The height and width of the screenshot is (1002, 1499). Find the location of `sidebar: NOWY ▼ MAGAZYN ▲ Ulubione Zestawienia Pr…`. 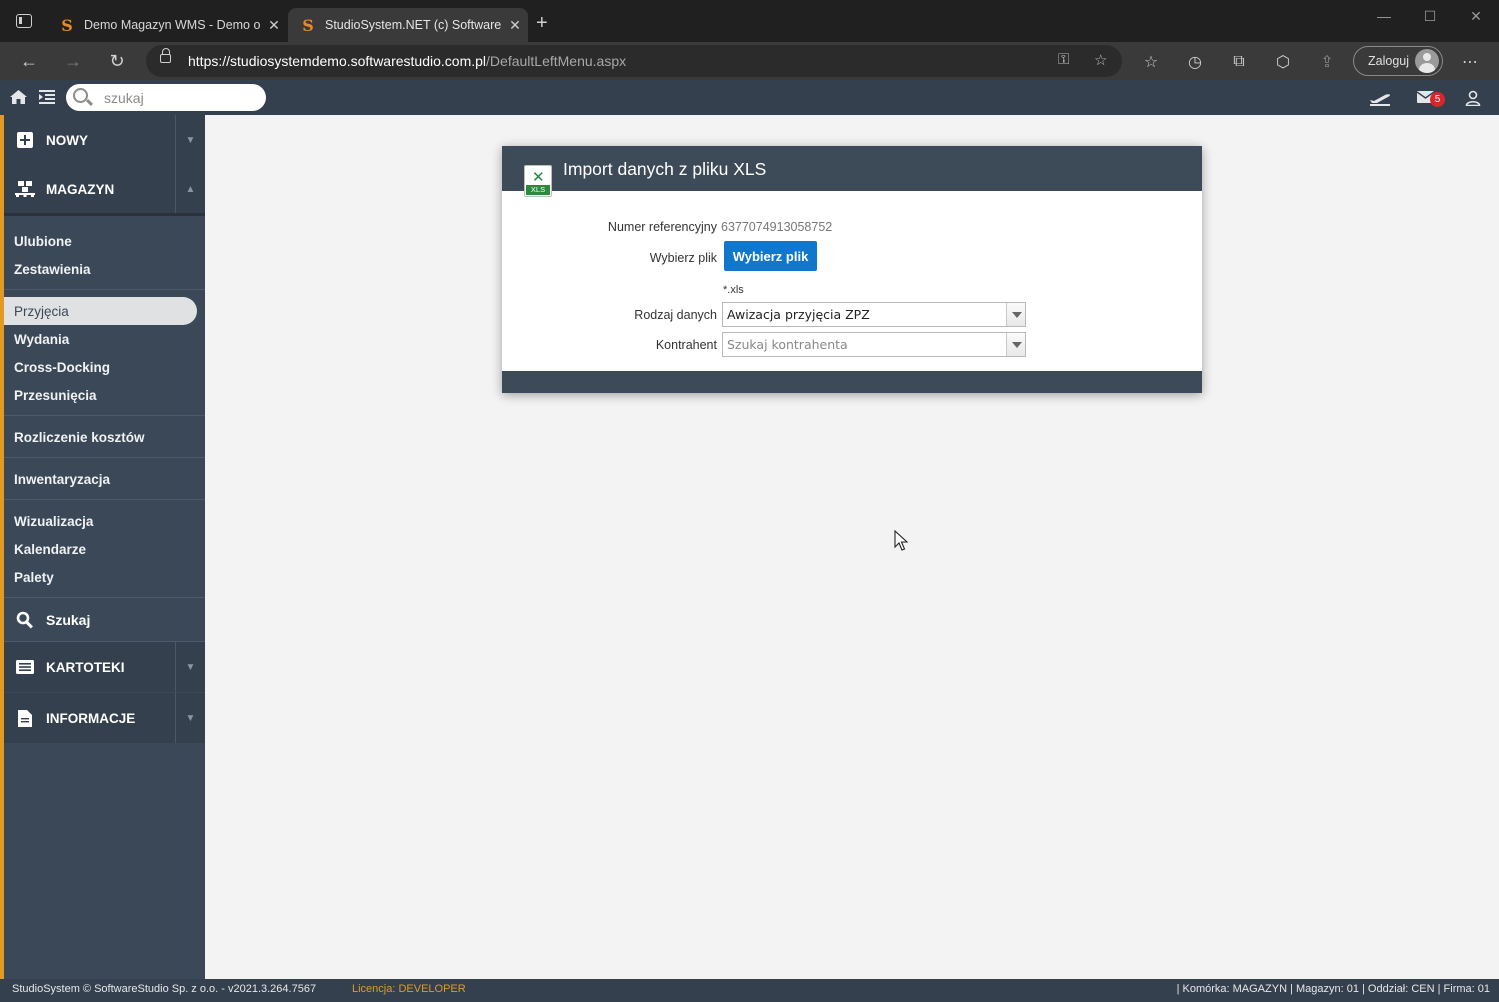

sidebar: NOWY ▼ MAGAZYN ▲ Ulubione Zestawienia Pr… is located at coordinates (102, 547).